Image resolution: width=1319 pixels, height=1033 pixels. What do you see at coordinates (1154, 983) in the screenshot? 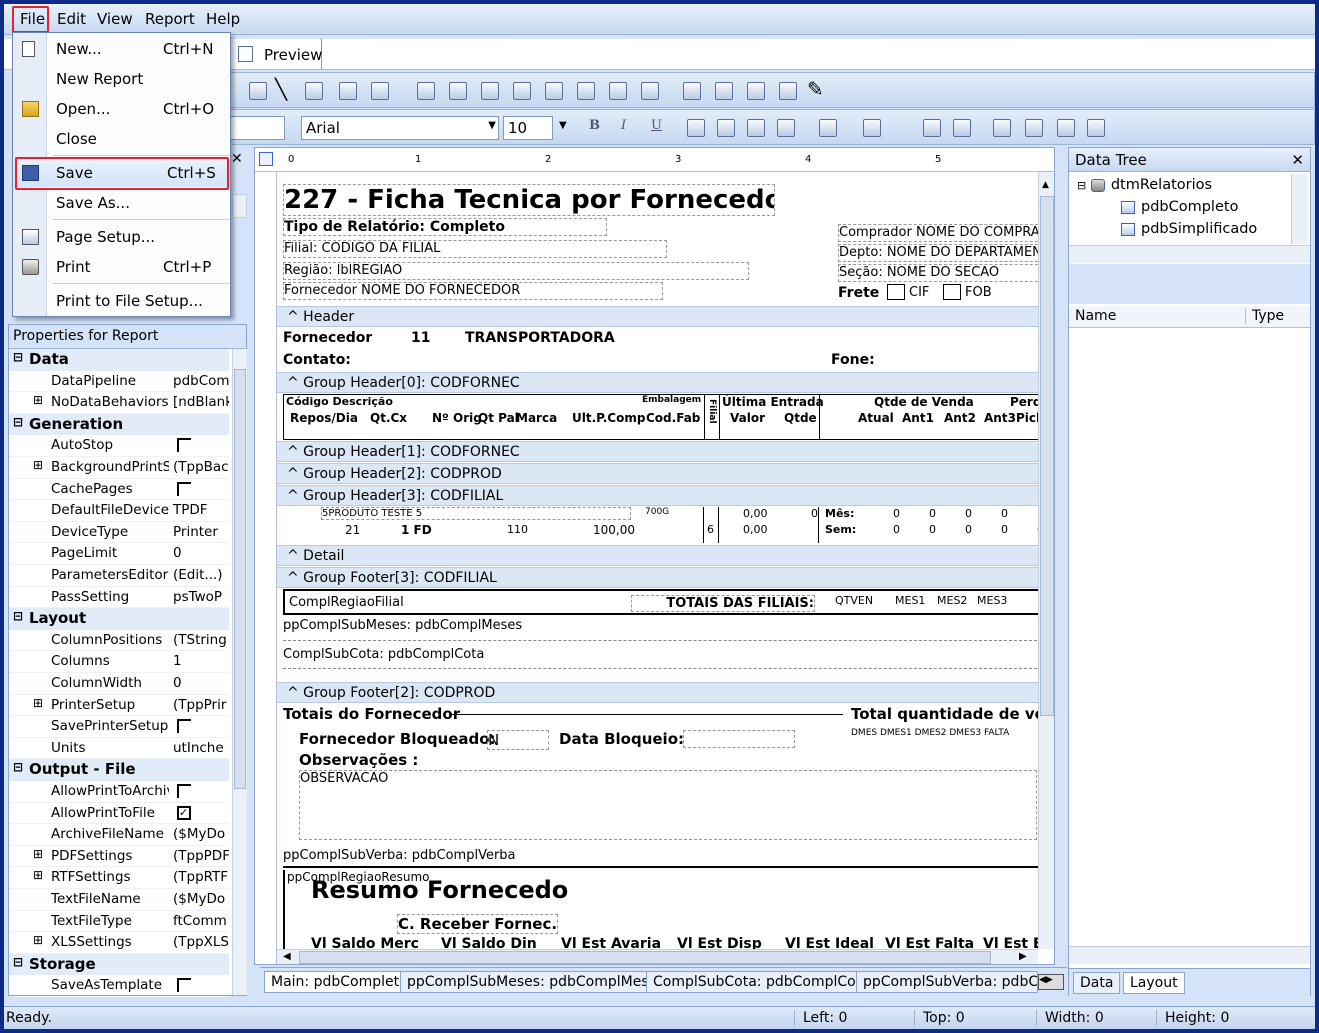
I see `tab-layout: Layout` at bounding box center [1154, 983].